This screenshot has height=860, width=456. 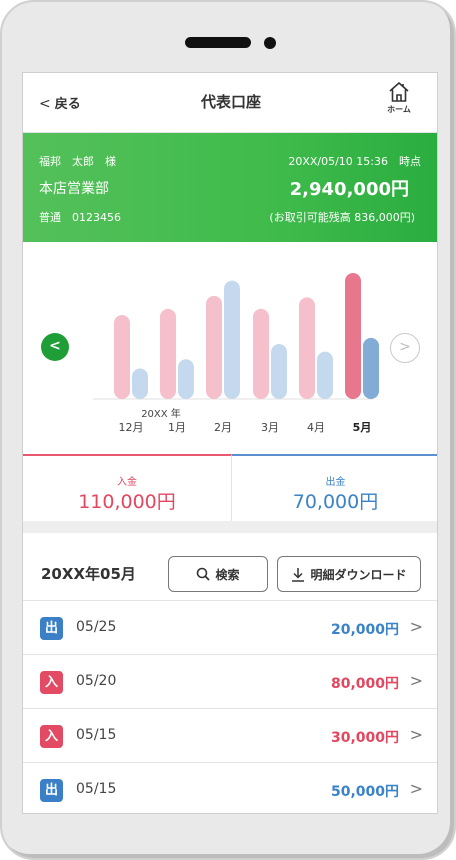 I want to click on year-label: 20XX 年, so click(x=161, y=413).